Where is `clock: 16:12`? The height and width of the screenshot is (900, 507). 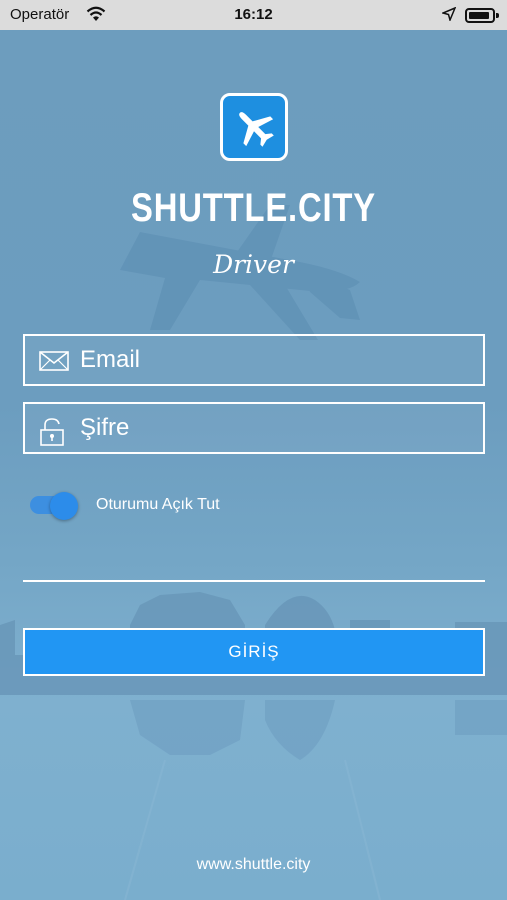 clock: 16:12 is located at coordinates (253, 14).